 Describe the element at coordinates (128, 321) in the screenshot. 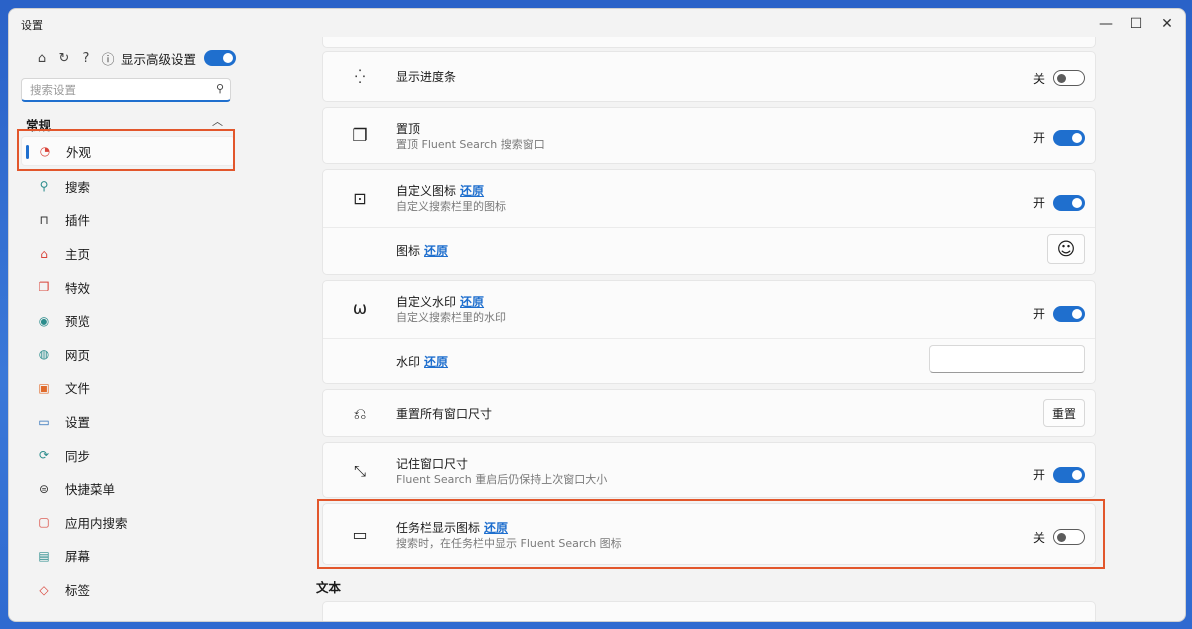

I see `sidebar-item-preview: ◉ 预览` at that location.